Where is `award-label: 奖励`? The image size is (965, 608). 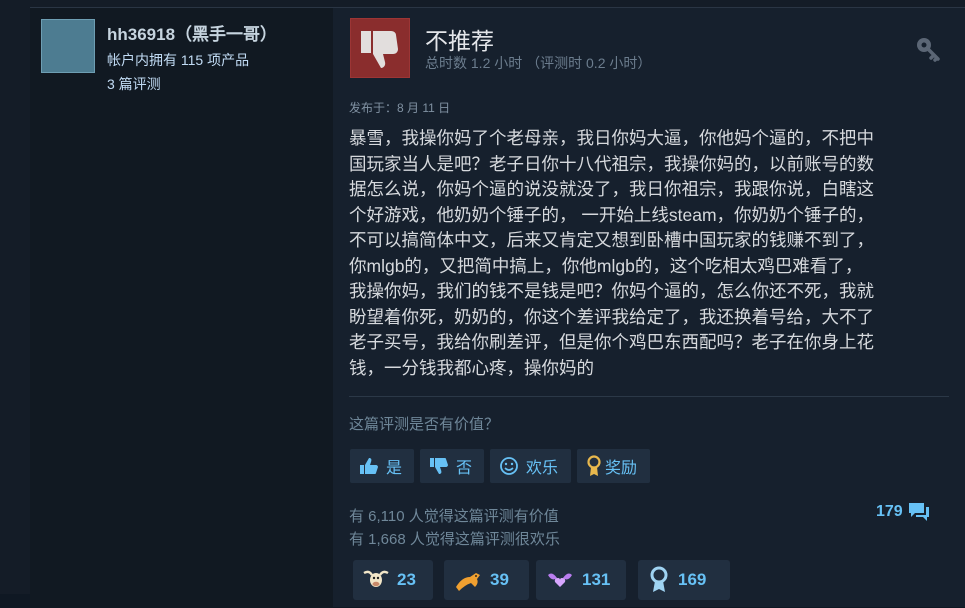 award-label: 奖励 is located at coordinates (621, 468).